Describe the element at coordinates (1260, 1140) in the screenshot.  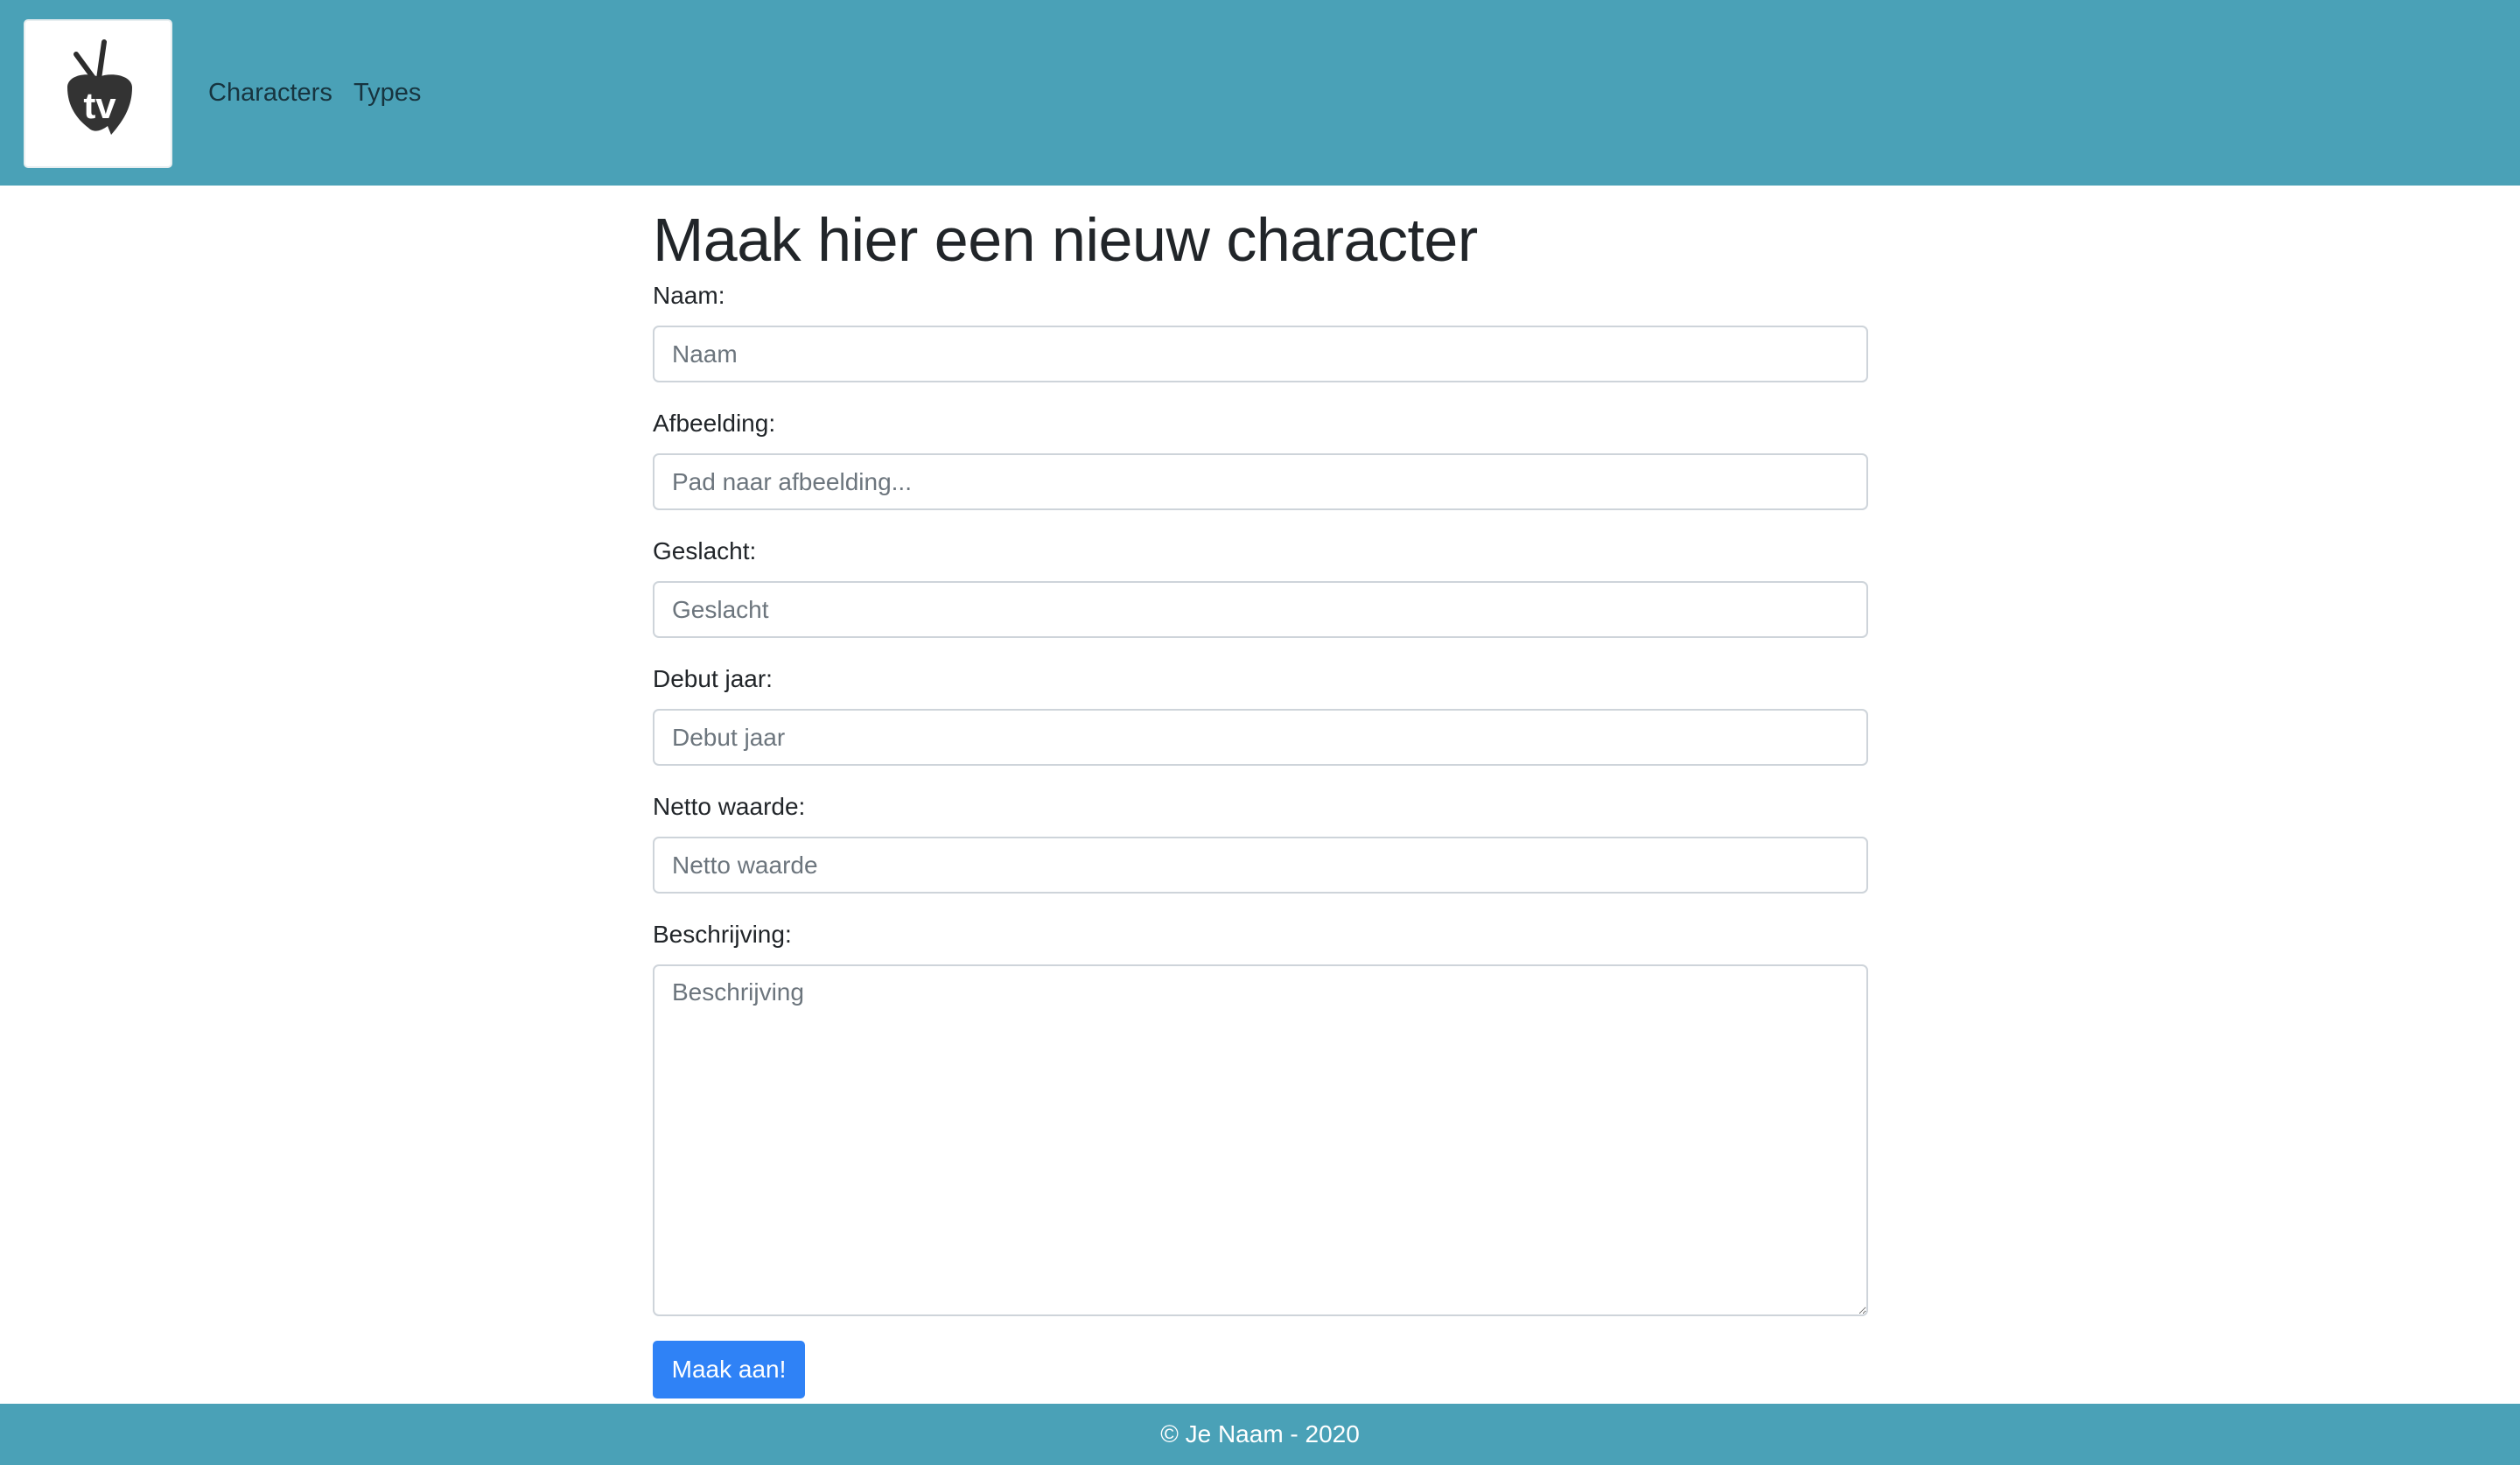
I see `description-textarea` at that location.